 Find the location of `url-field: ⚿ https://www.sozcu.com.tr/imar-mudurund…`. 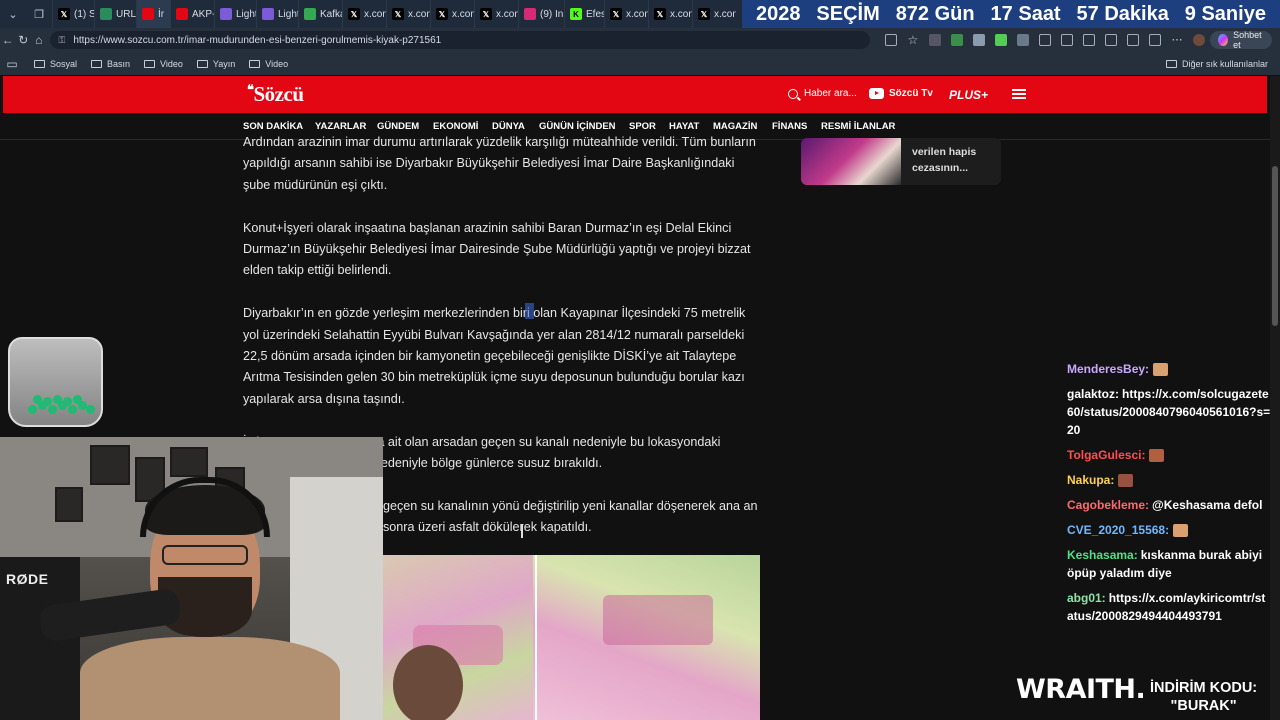

url-field: ⚿ https://www.sozcu.com.tr/imar-mudurund… is located at coordinates (460, 40).